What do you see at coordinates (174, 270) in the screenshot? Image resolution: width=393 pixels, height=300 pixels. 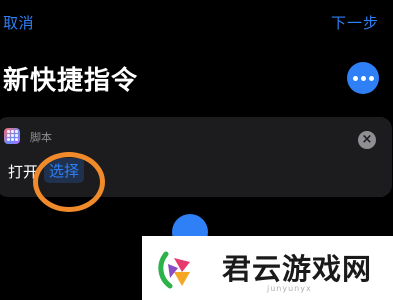 I see `brand-logo-icon` at bounding box center [174, 270].